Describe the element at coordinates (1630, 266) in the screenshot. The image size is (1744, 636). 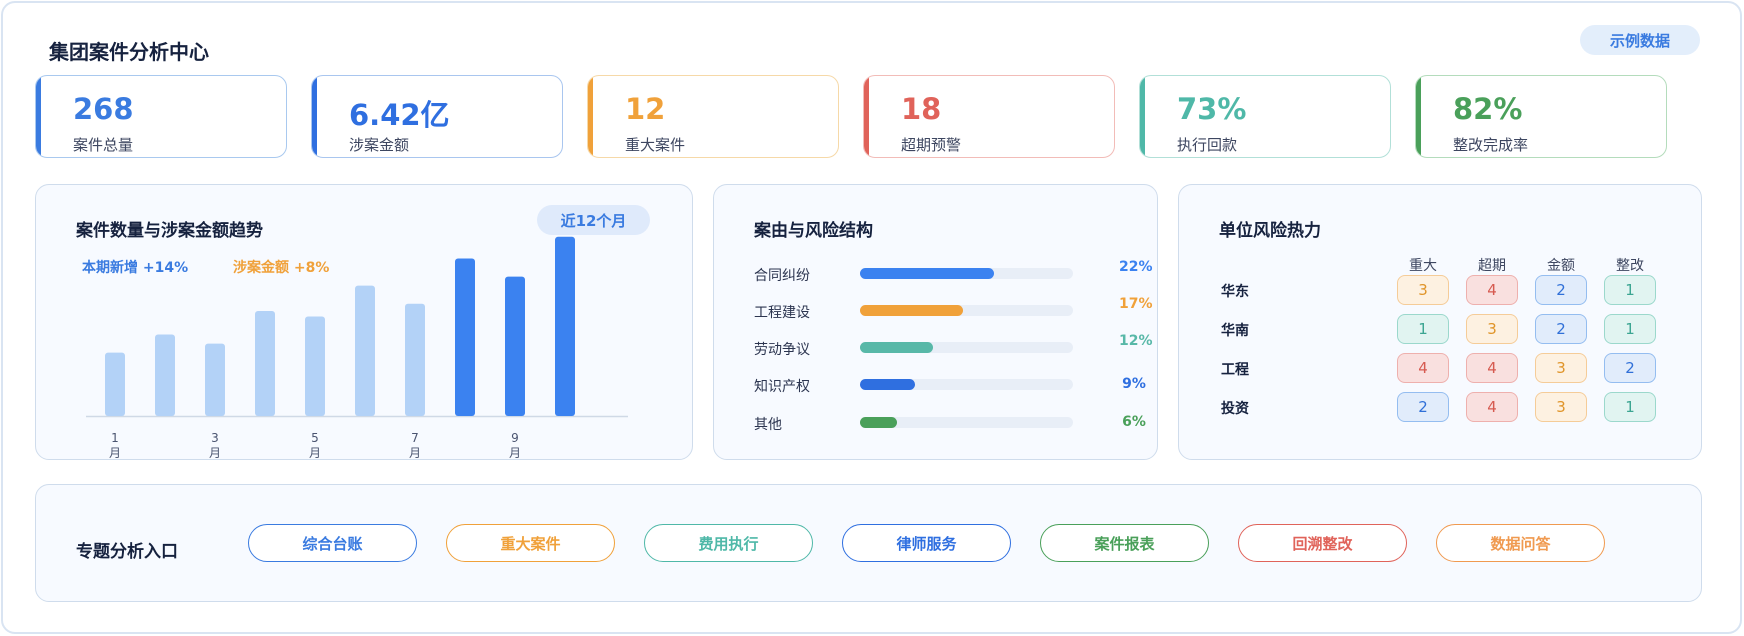
I see `heatmap-column-header: 整改` at that location.